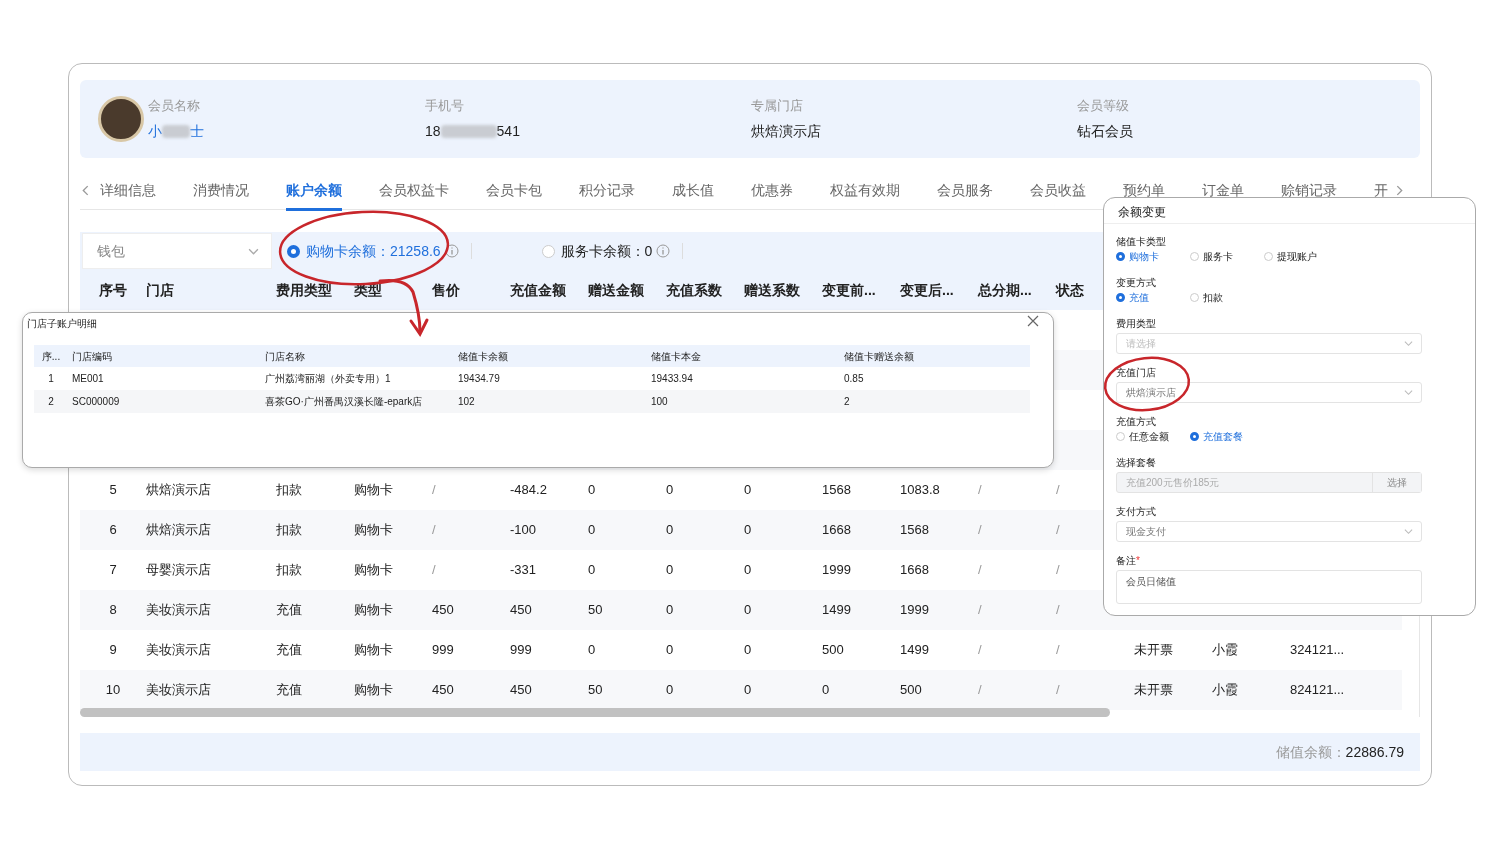 Image resolution: width=1500 pixels, height=850 pixels. What do you see at coordinates (1218, 256) in the screenshot?
I see `radio-option: 服务卡` at bounding box center [1218, 256].